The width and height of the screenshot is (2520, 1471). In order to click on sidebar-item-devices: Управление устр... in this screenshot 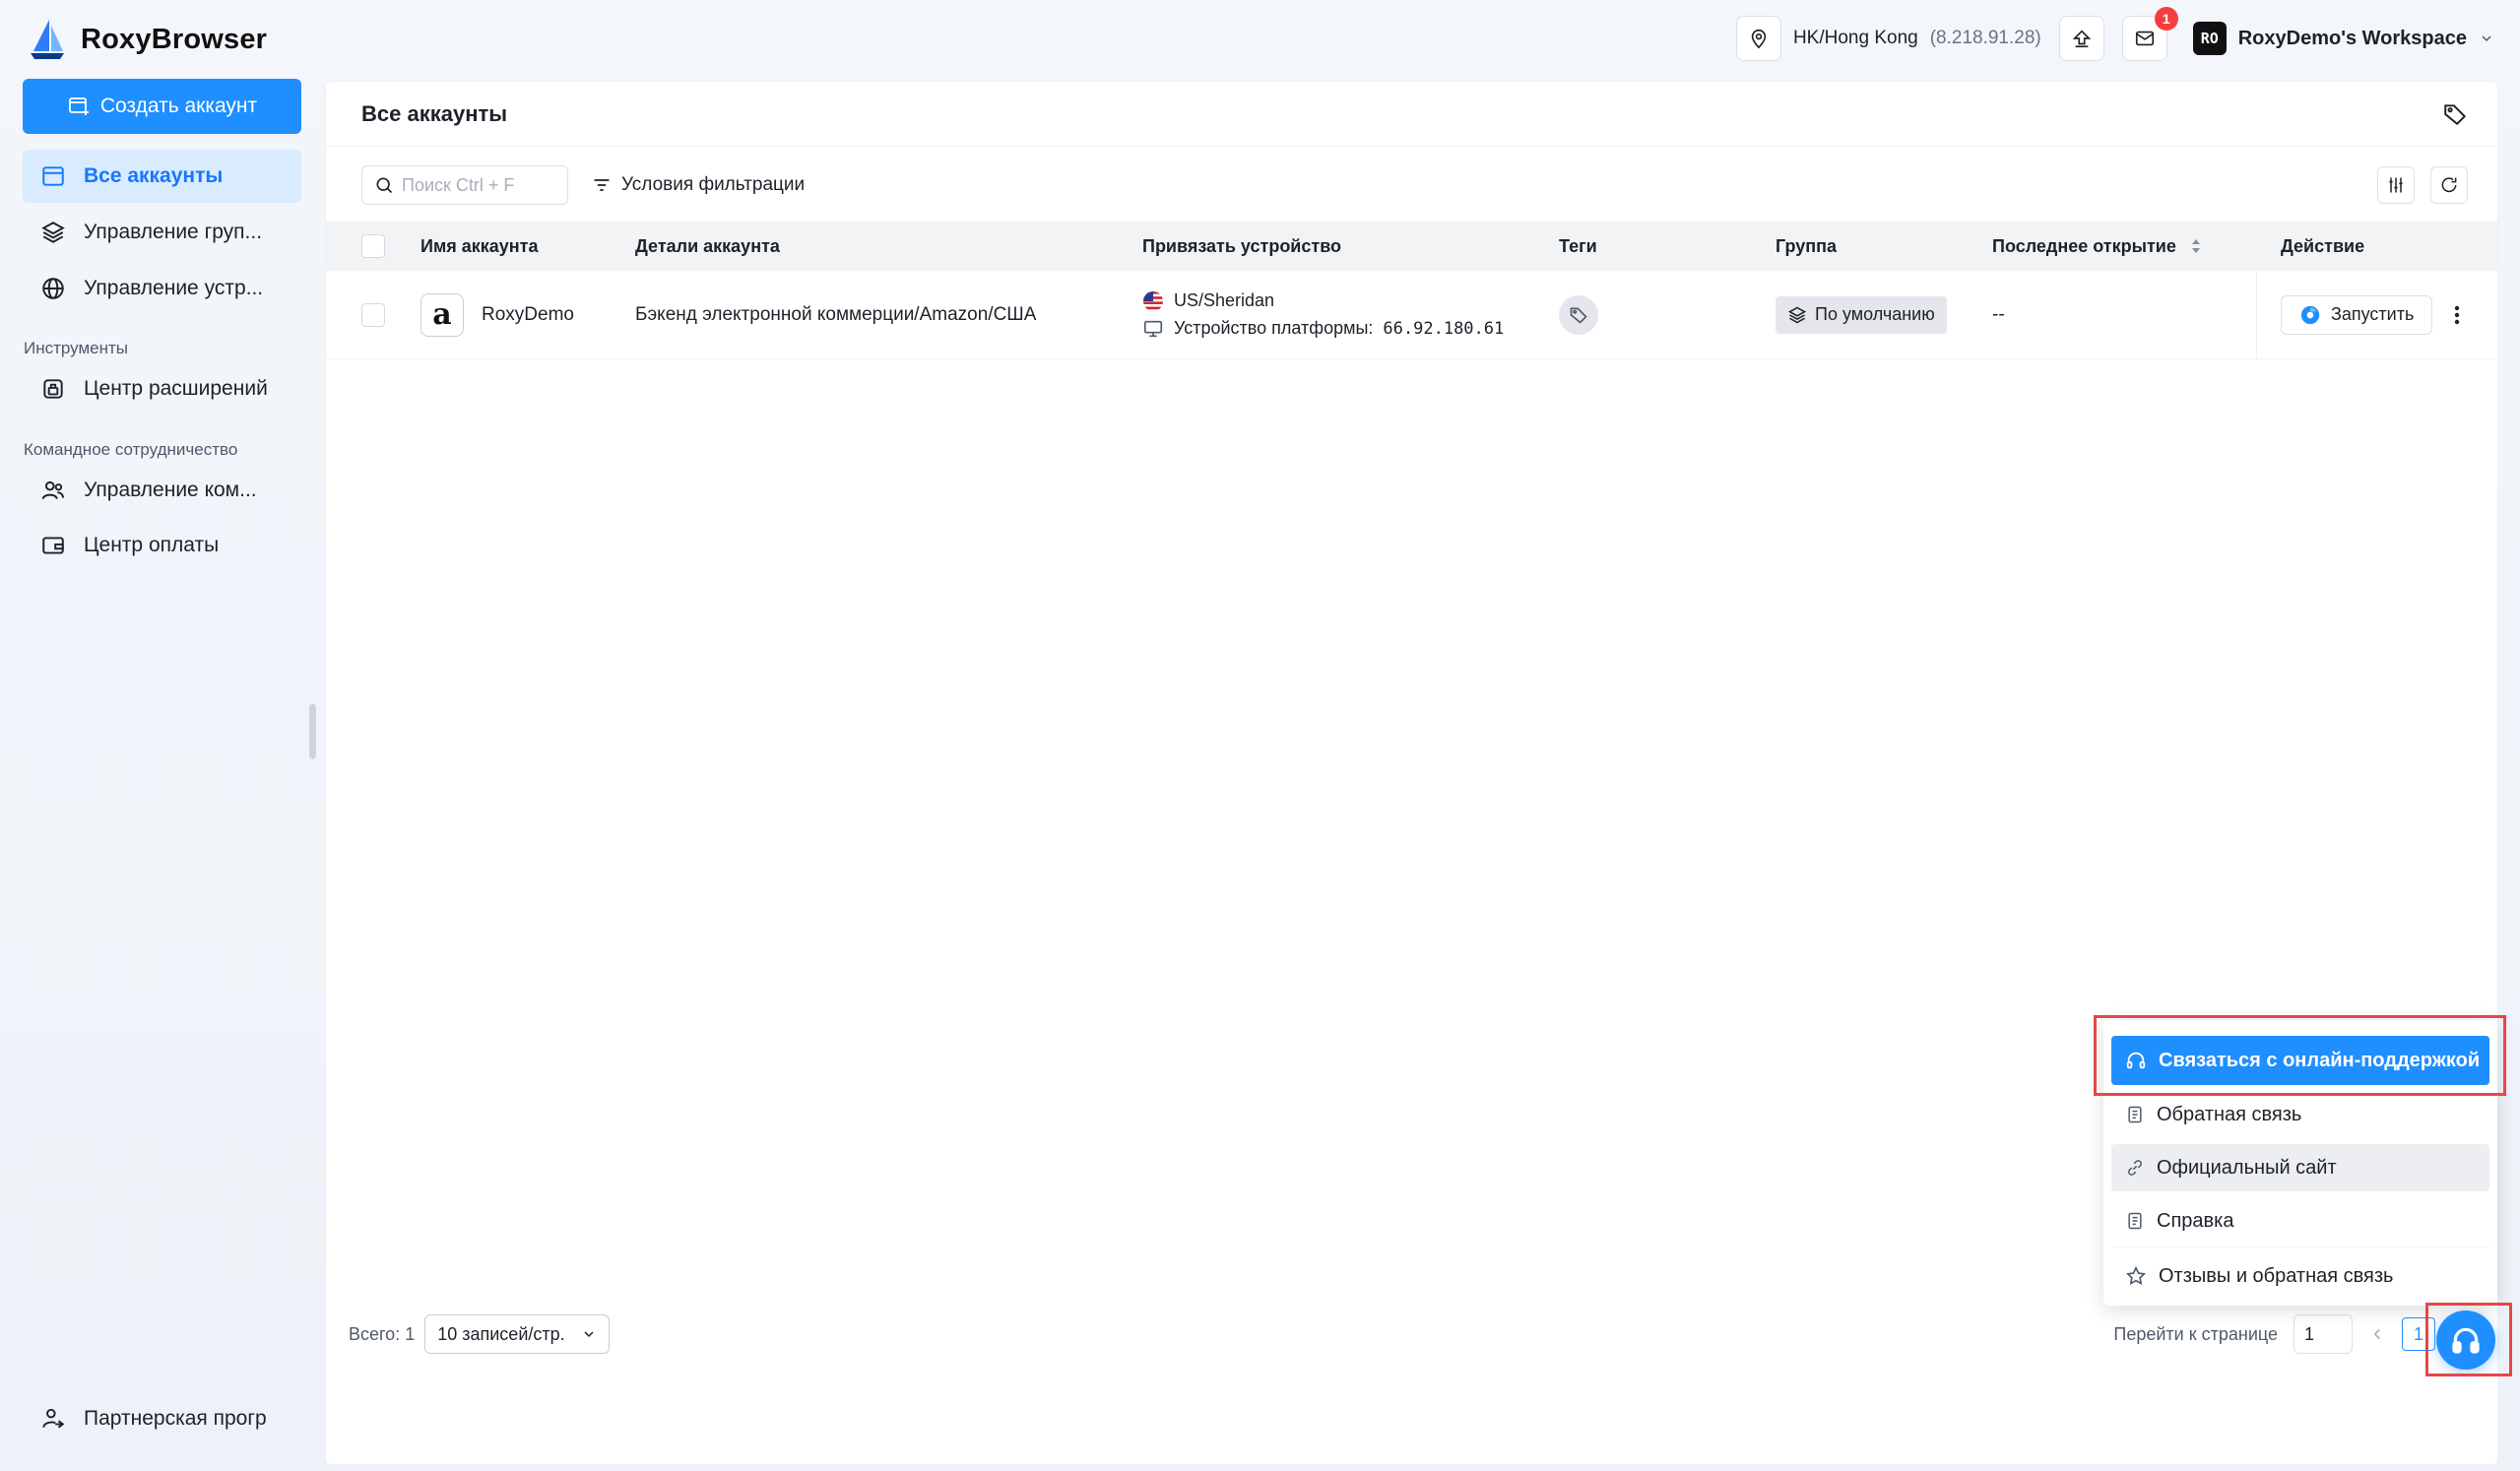, I will do `click(162, 288)`.